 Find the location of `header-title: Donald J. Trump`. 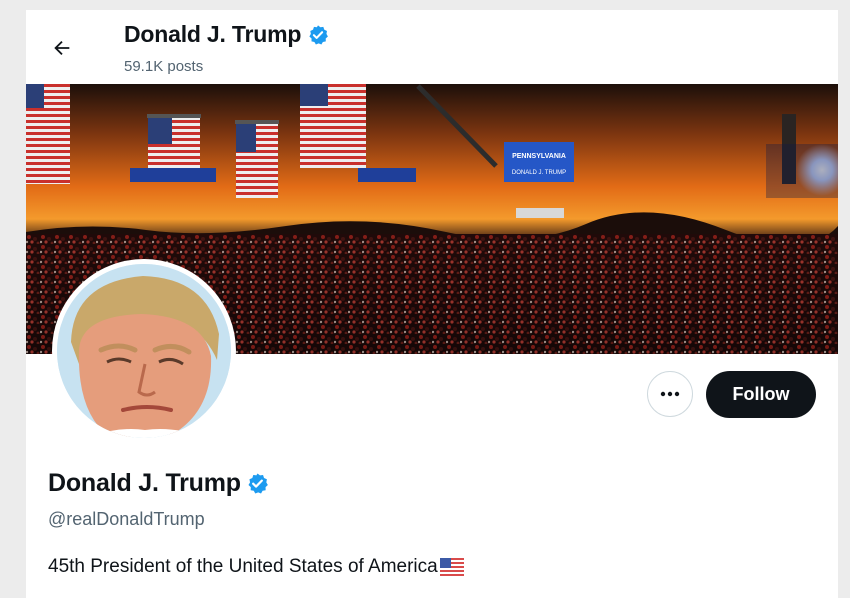

header-title: Donald J. Trump is located at coordinates (226, 34).